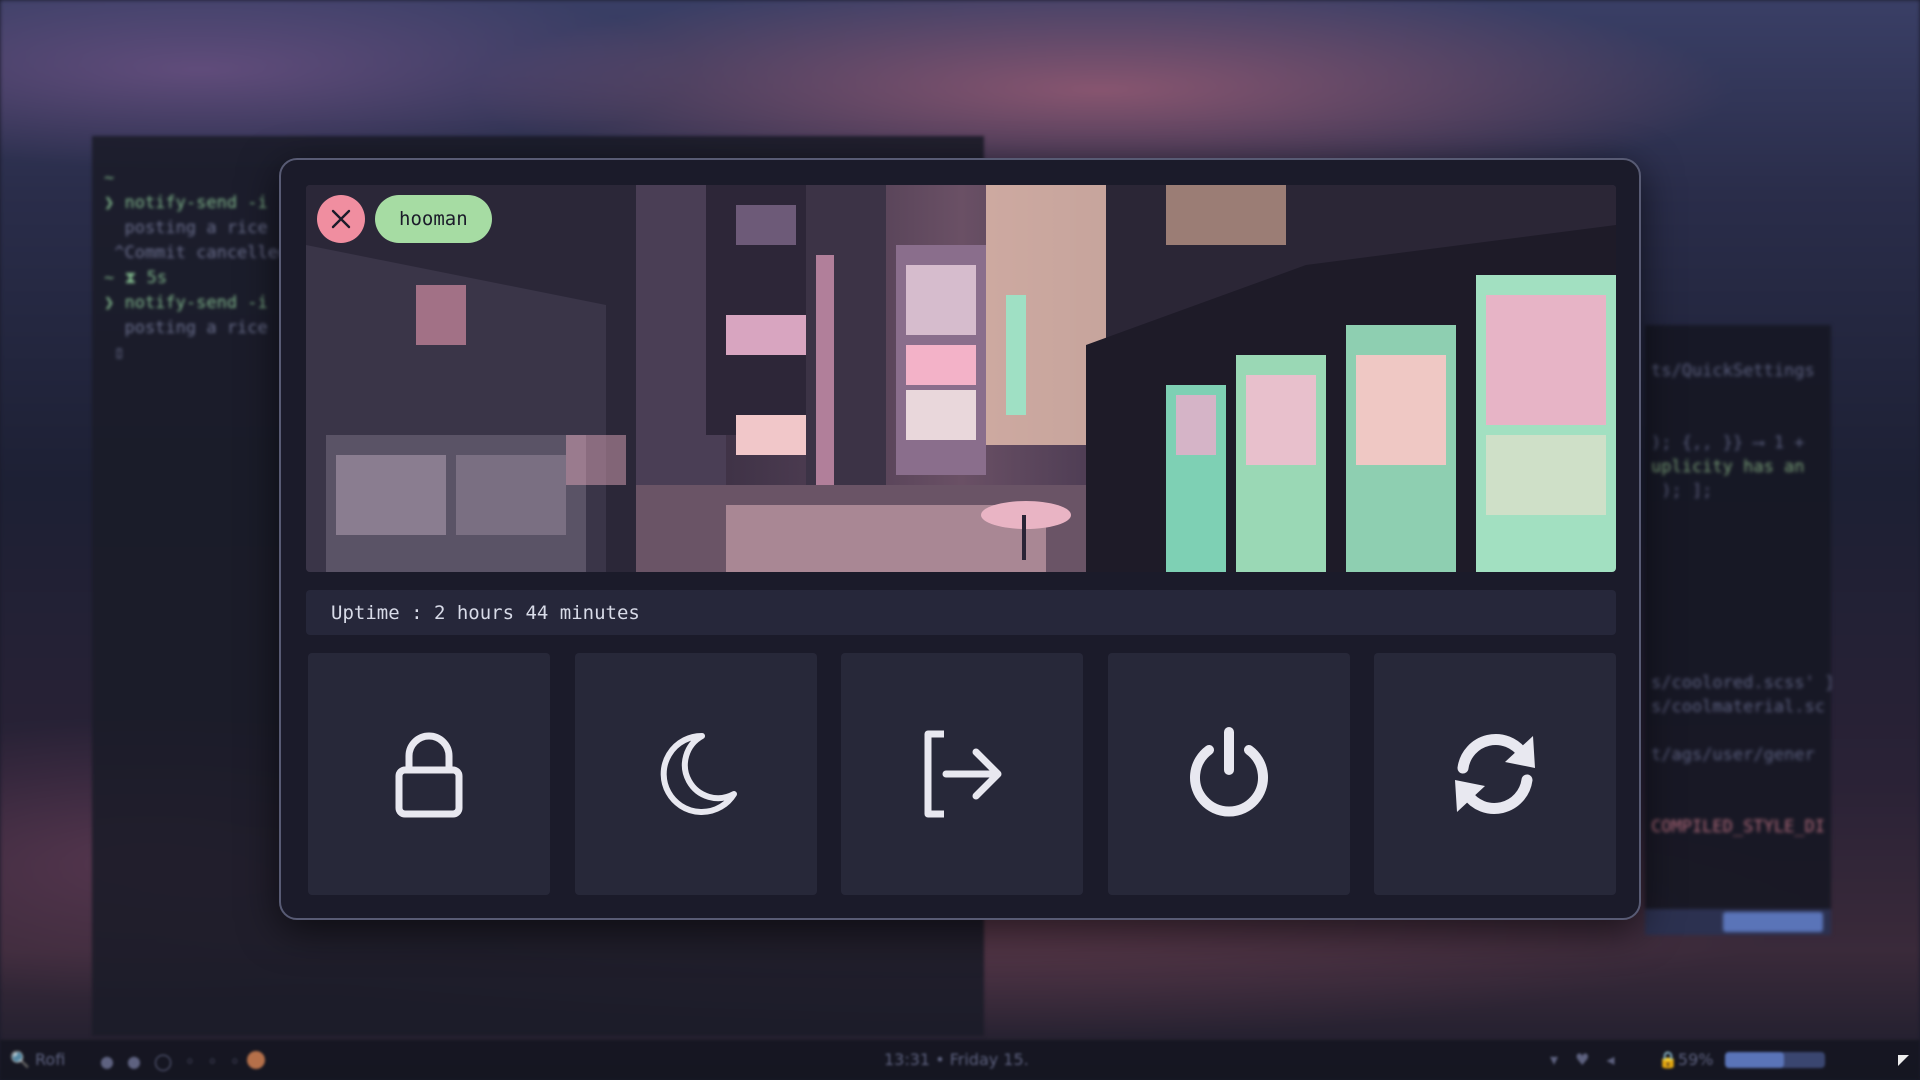 The image size is (1920, 1080). I want to click on lock-button, so click(429, 774).